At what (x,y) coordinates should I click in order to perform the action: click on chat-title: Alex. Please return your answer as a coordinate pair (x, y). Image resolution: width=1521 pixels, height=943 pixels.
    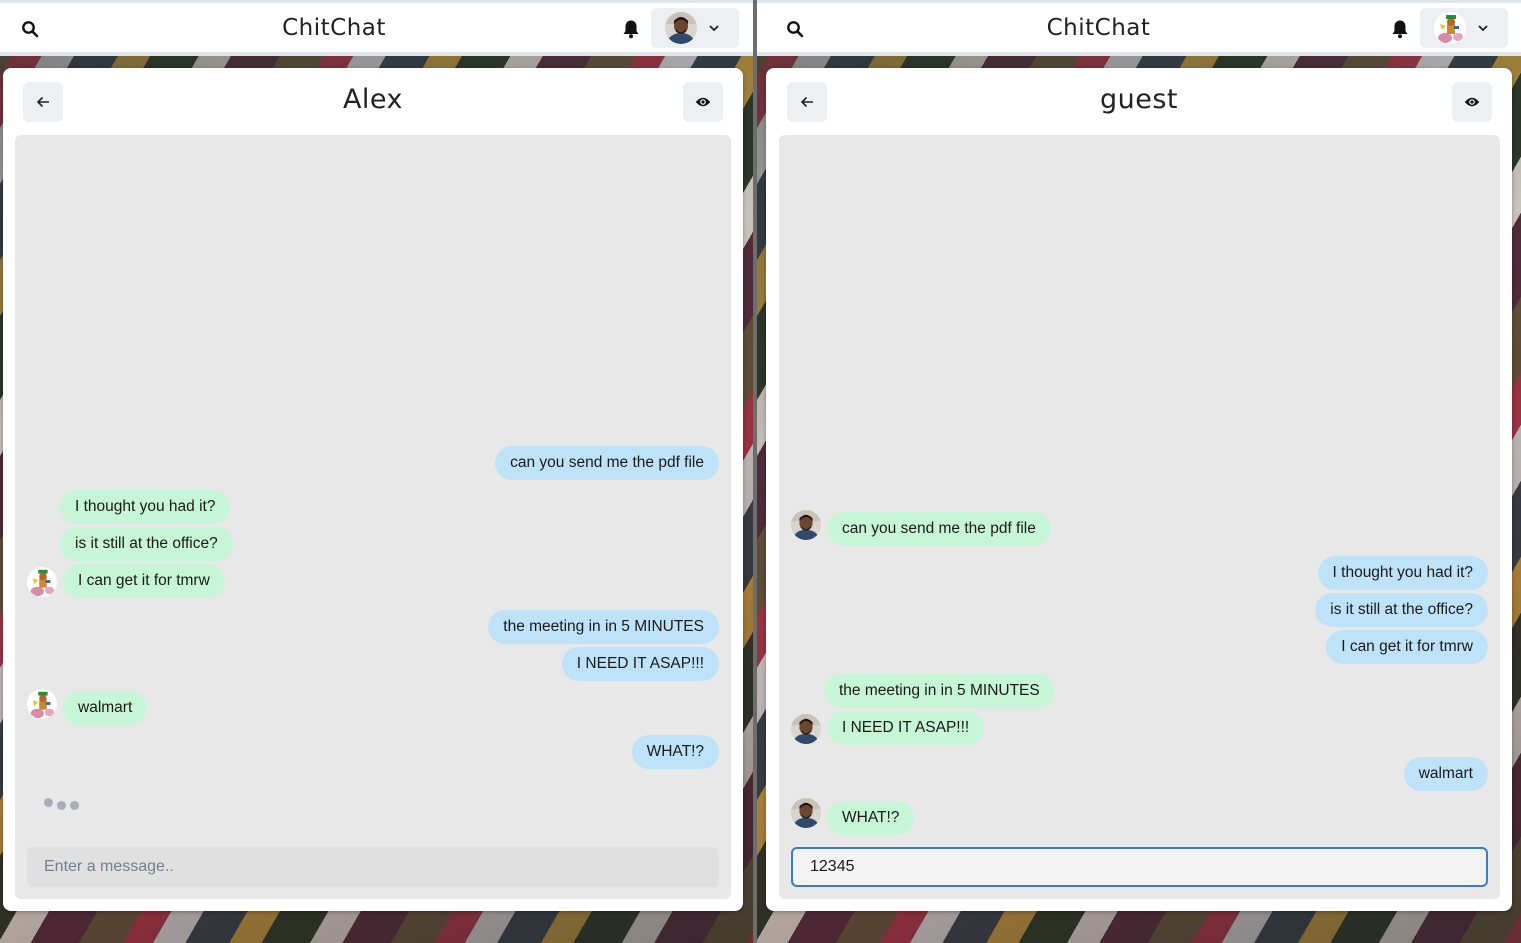
    Looking at the image, I should click on (373, 99).